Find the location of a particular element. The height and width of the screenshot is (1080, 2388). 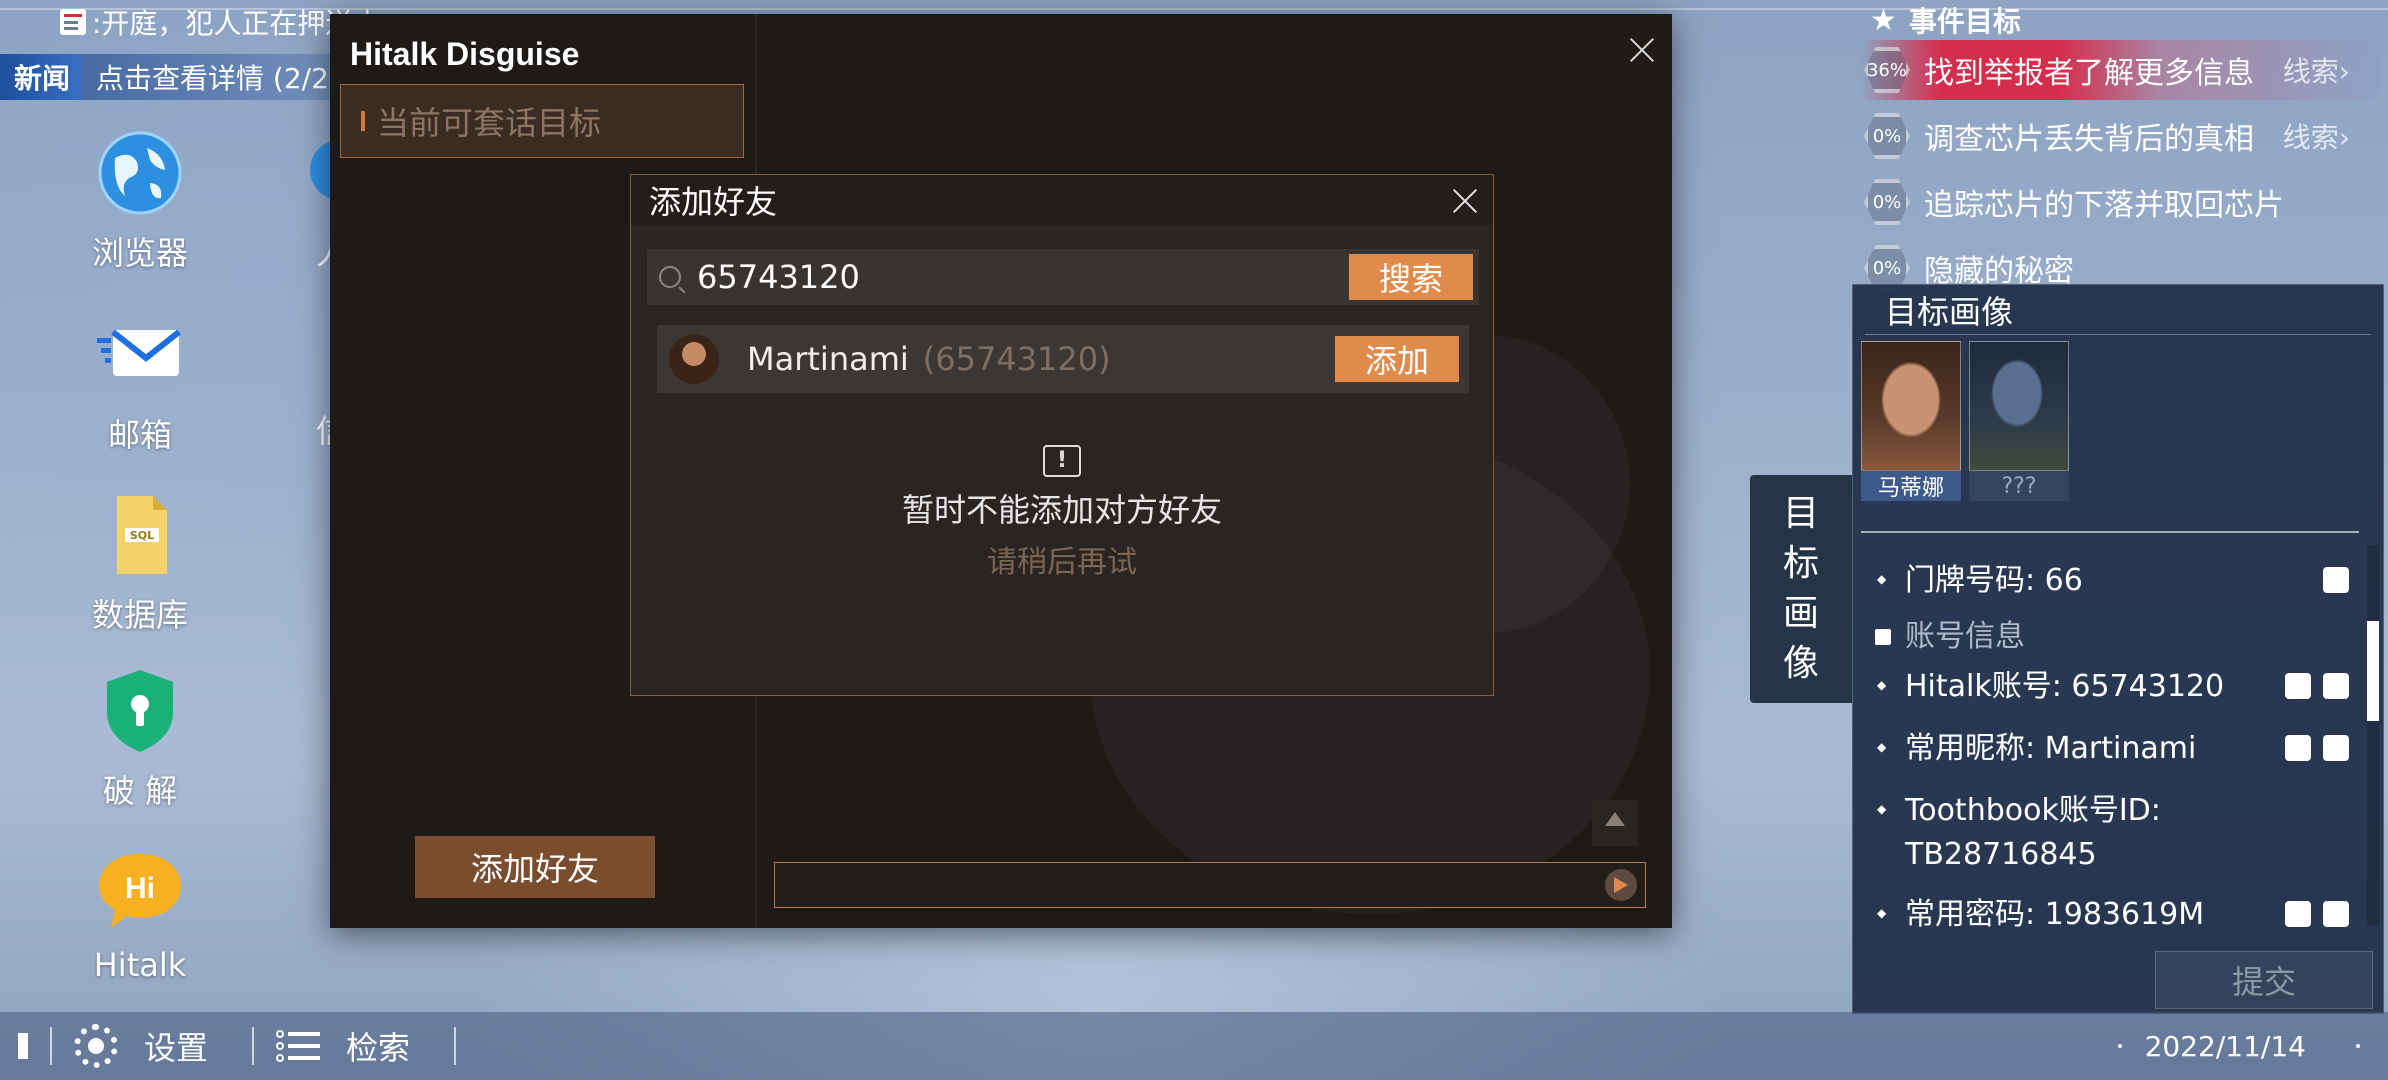

news-tag: 新闻 is located at coordinates (41, 77).